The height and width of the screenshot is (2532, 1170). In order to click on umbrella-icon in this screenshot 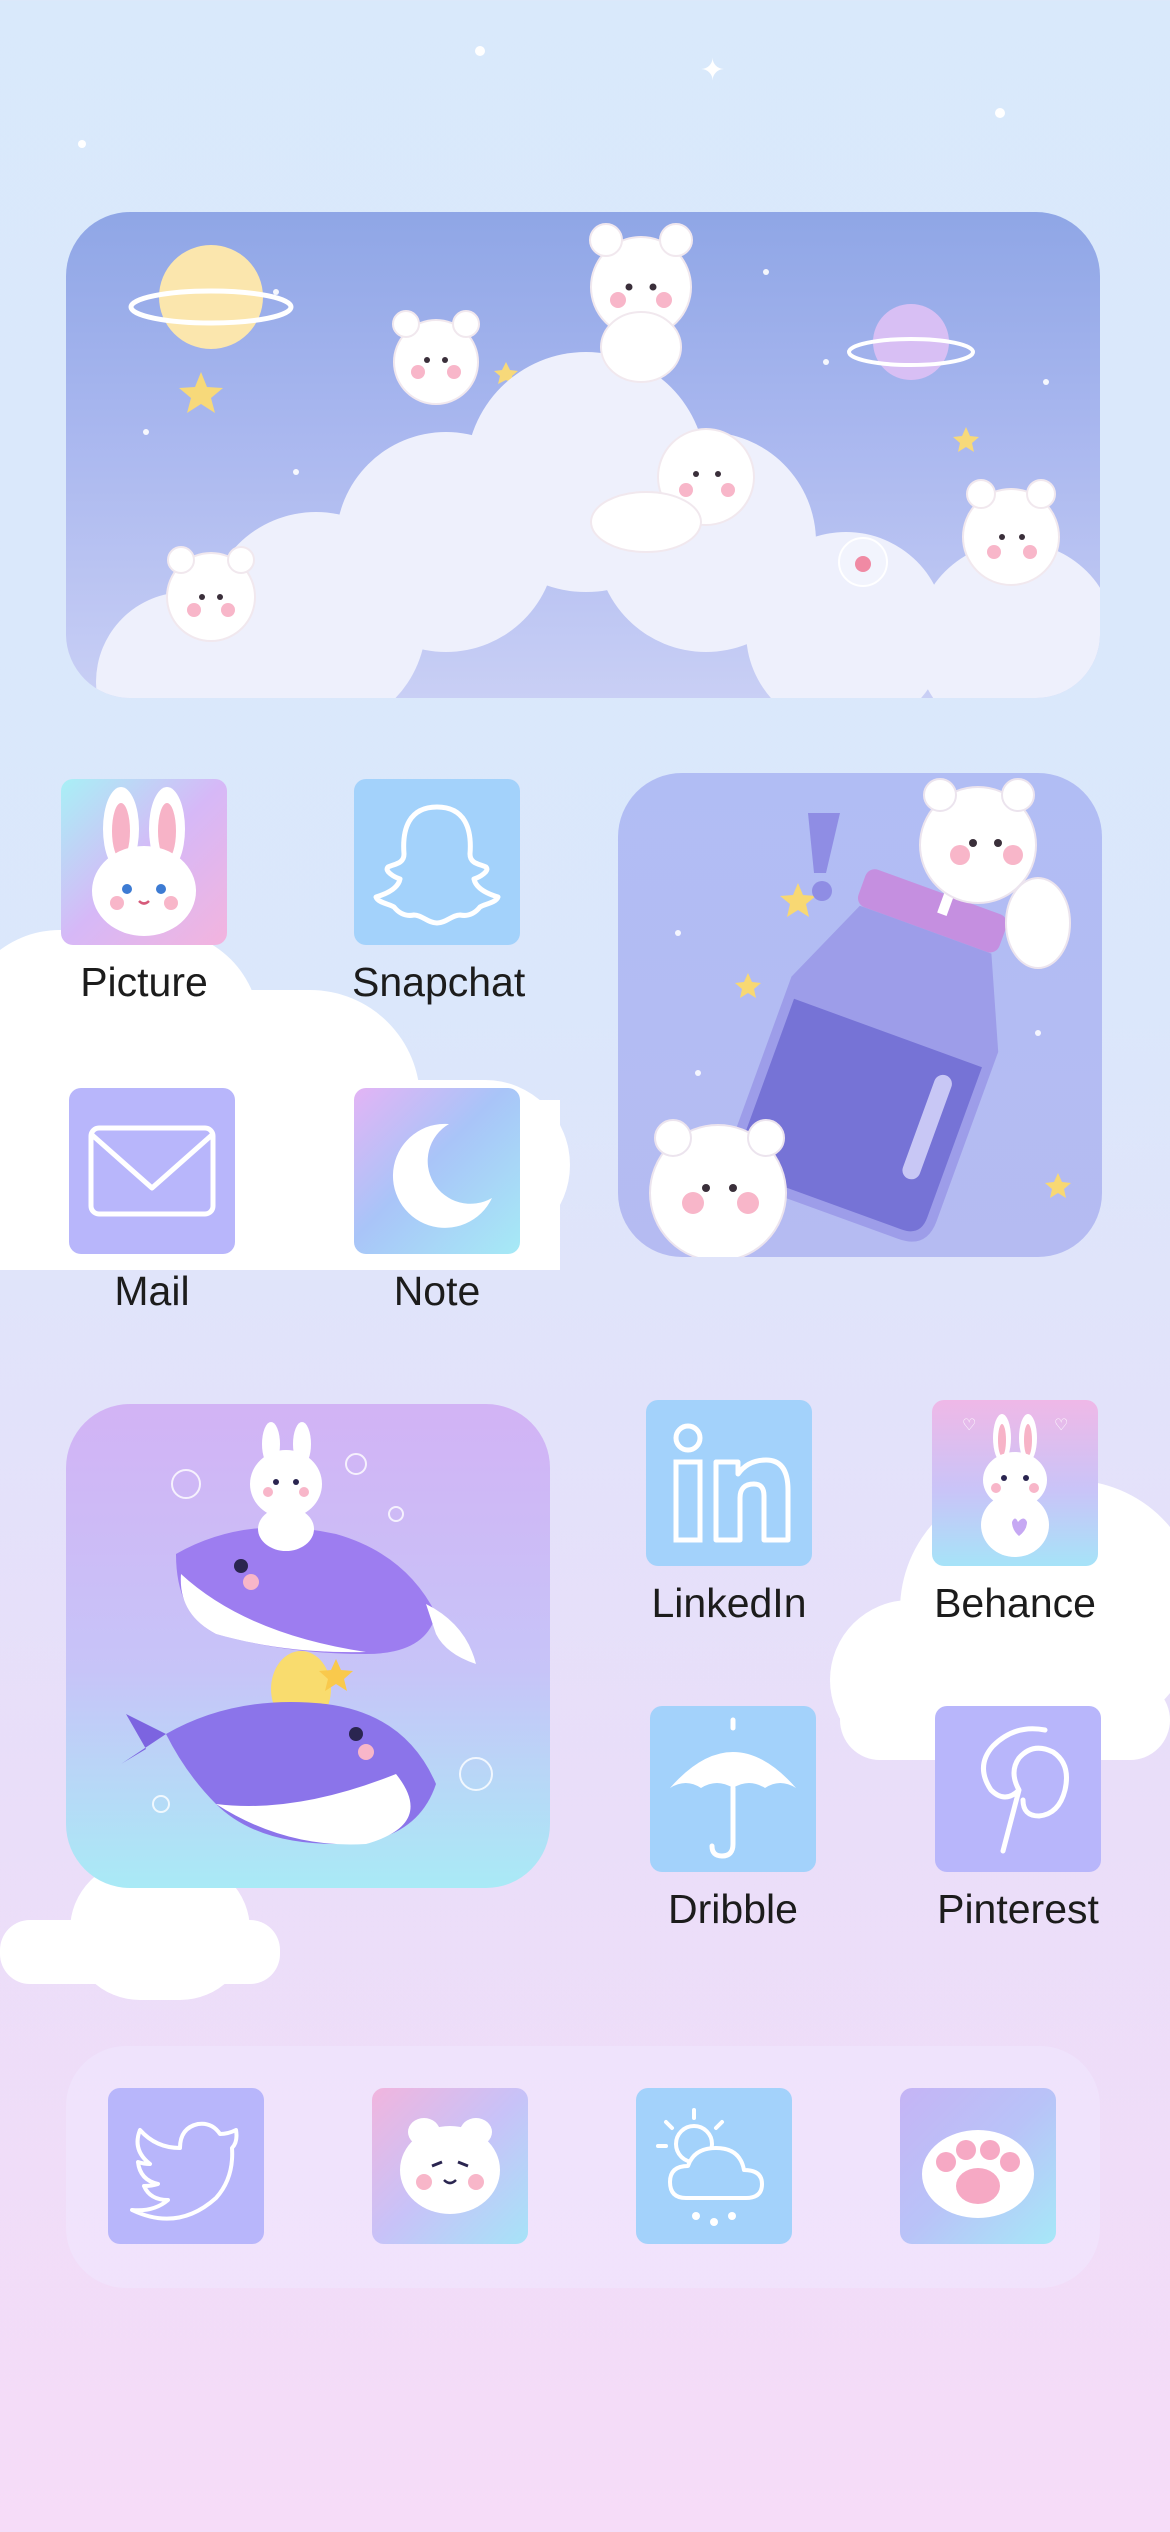, I will do `click(733, 1789)`.